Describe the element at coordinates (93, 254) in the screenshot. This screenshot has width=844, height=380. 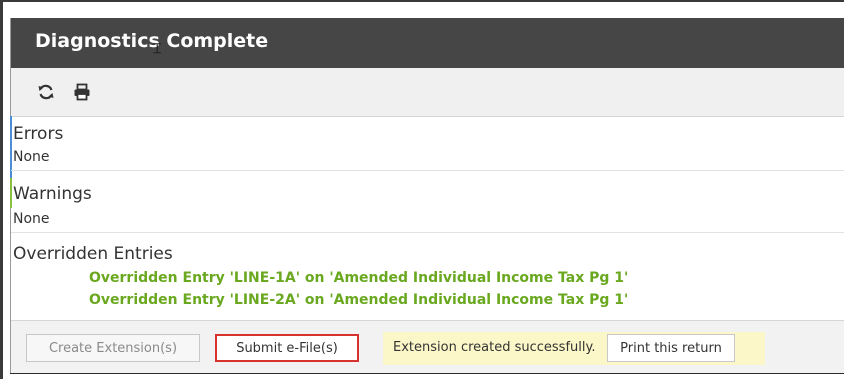
I see `overridden-heading: Overridden Entries` at that location.